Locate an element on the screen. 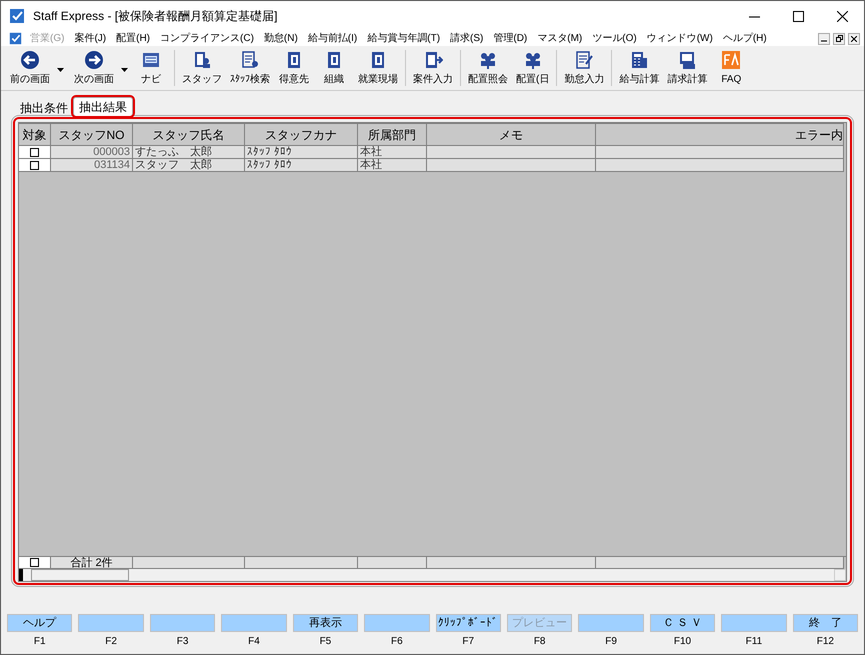  menu-item: 請求(S) is located at coordinates (467, 38).